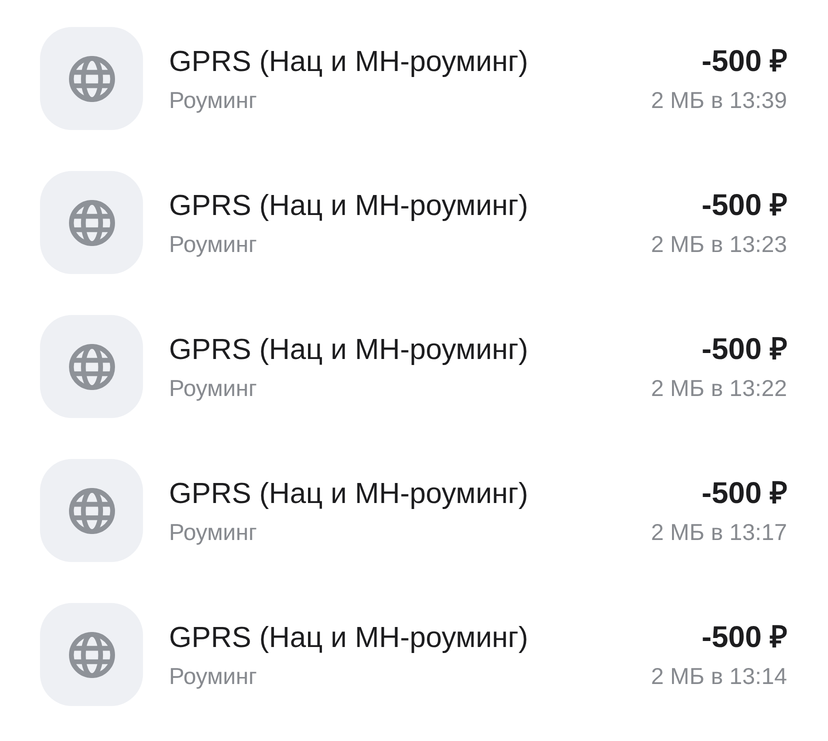  What do you see at coordinates (719, 388) in the screenshot?
I see `transaction-detail: 2 МБ в 13:22` at bounding box center [719, 388].